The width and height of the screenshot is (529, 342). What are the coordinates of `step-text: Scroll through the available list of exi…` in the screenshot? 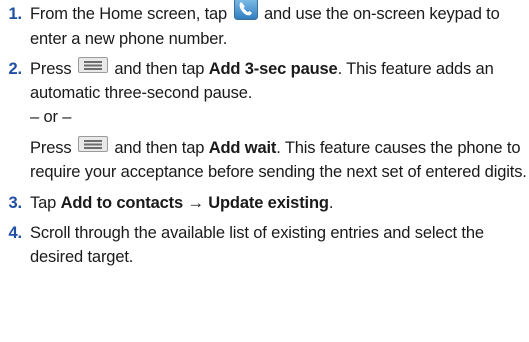 It's located at (257, 245).